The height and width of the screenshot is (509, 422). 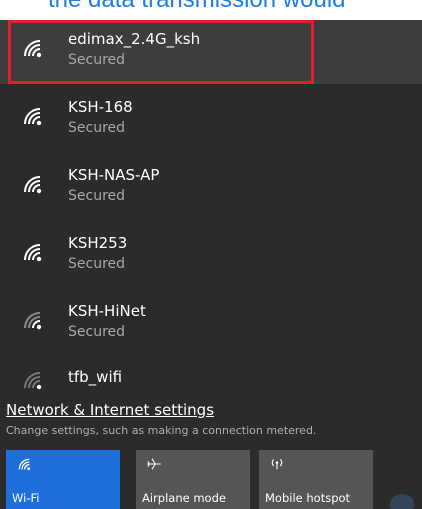 What do you see at coordinates (26, 498) in the screenshot?
I see `tile-label: Wi-Fi` at bounding box center [26, 498].